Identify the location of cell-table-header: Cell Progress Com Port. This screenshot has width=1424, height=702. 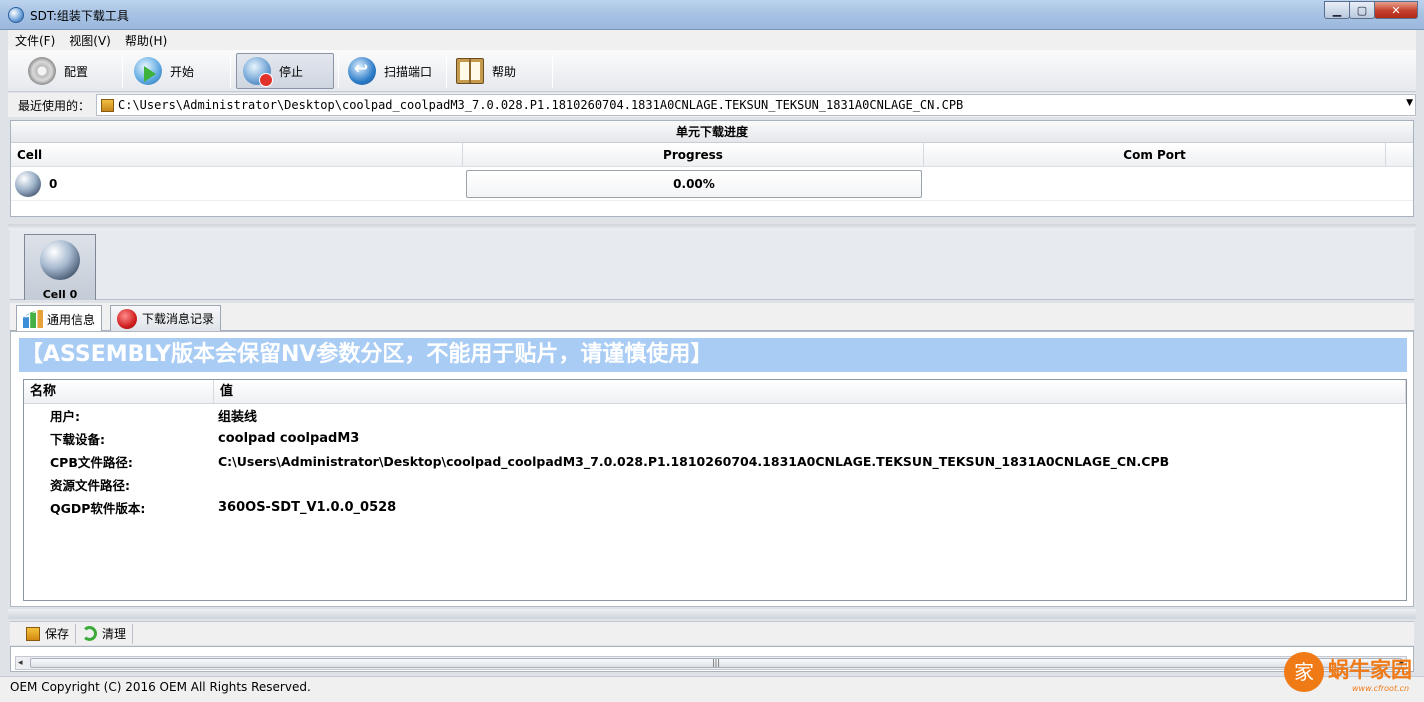
(712, 155).